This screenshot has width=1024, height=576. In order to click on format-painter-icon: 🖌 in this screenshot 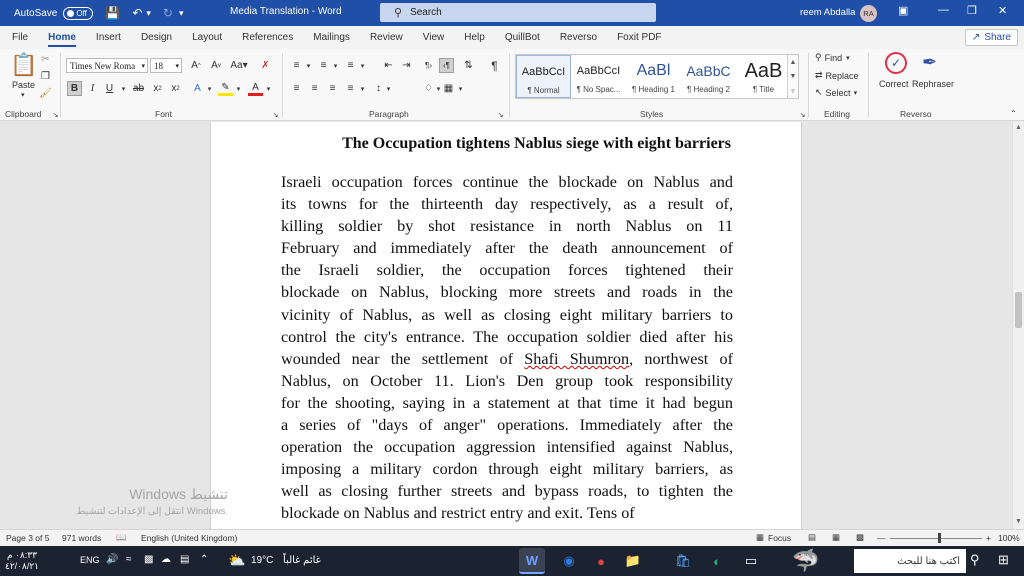, I will do `click(45, 93)`.